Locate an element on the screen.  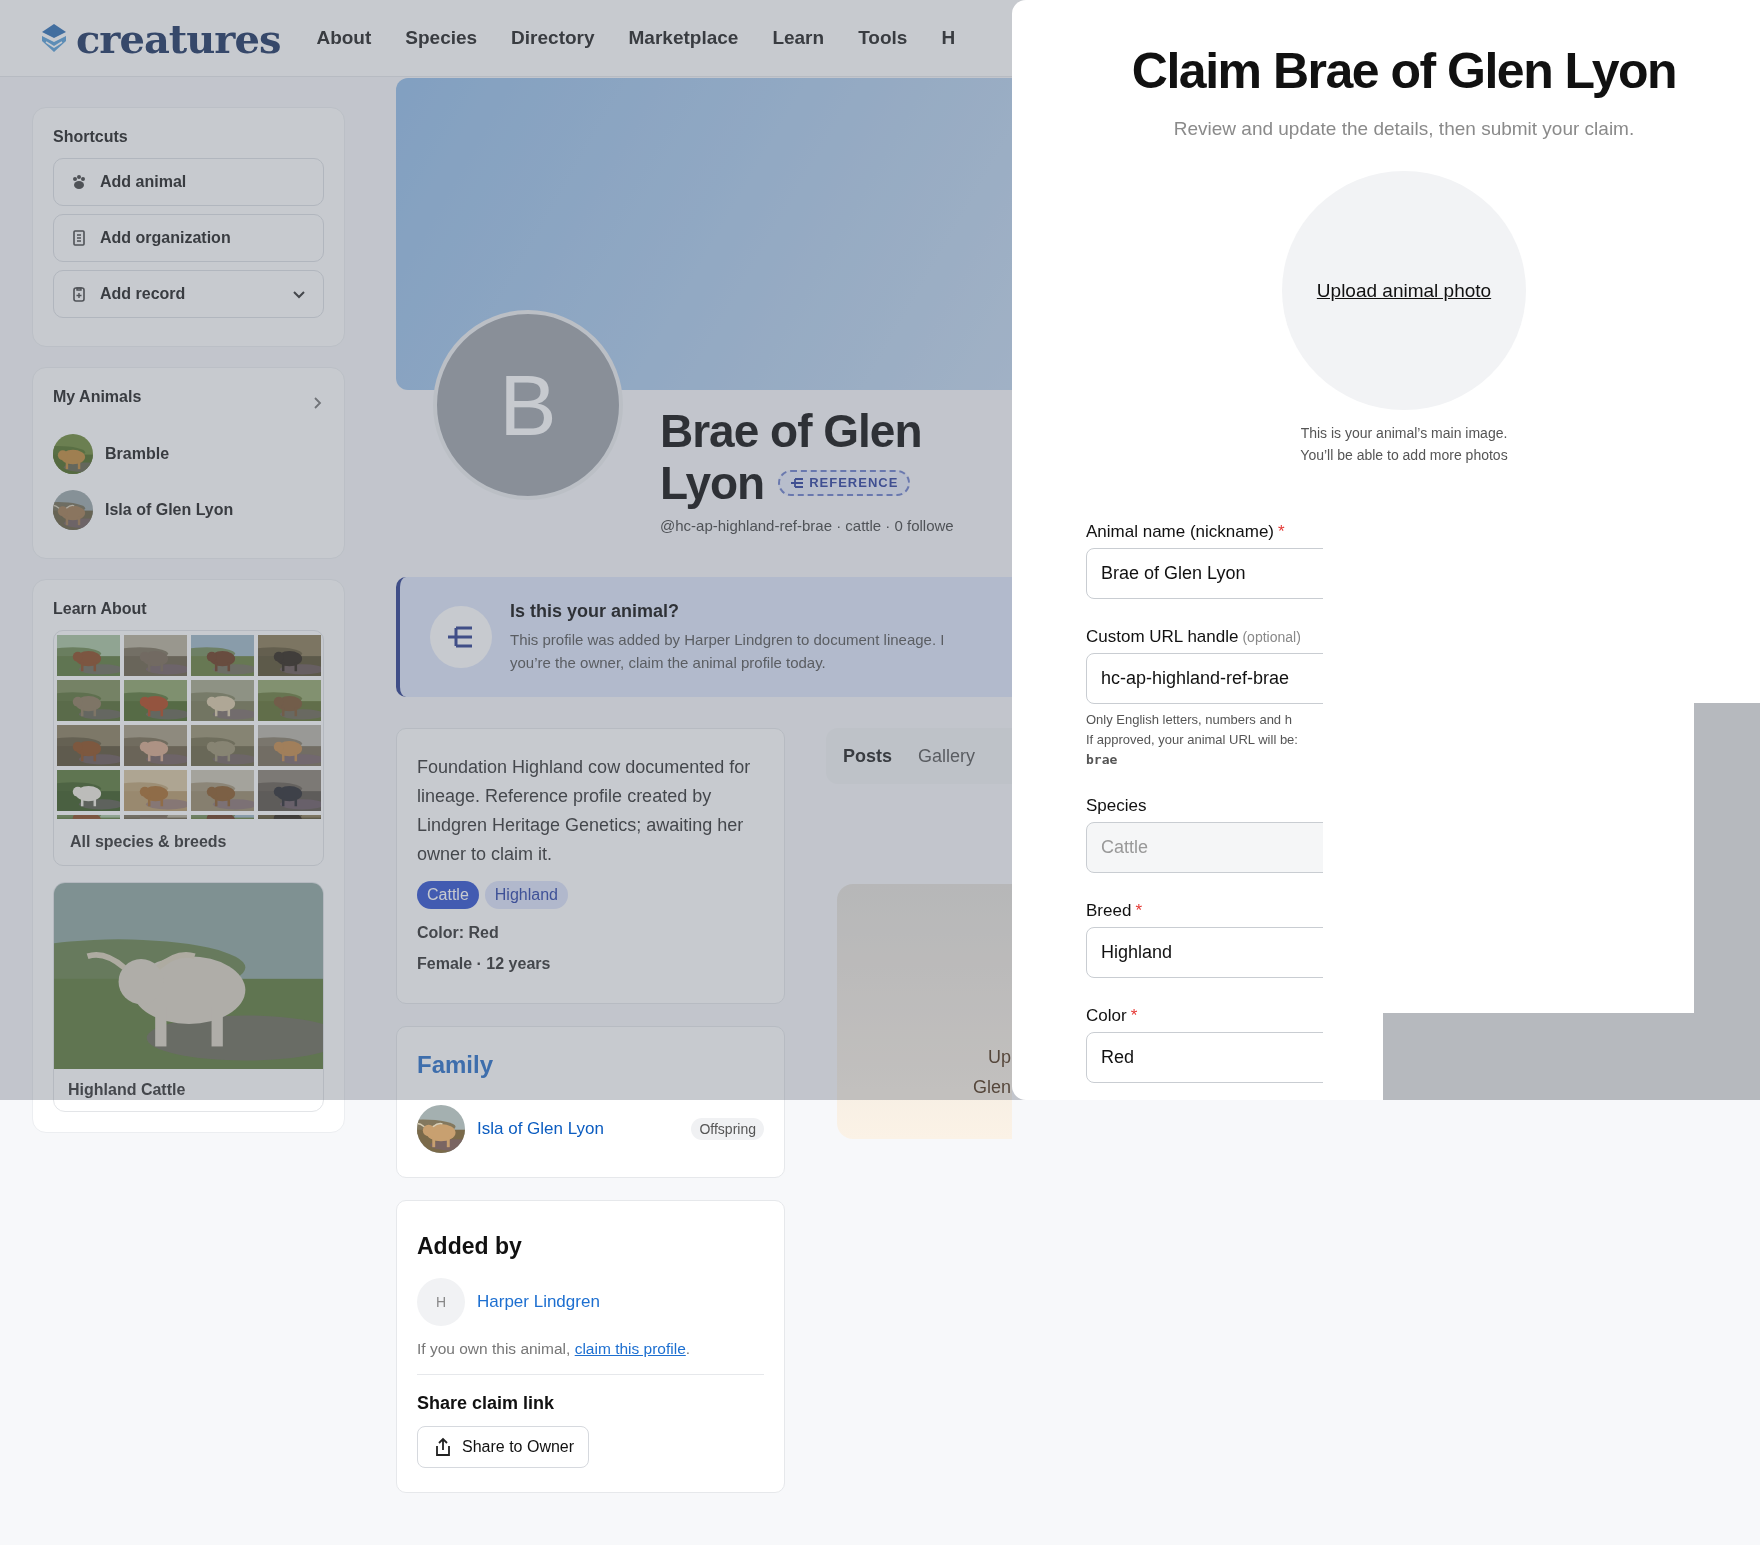
field-label: Species is located at coordinates (1116, 806).